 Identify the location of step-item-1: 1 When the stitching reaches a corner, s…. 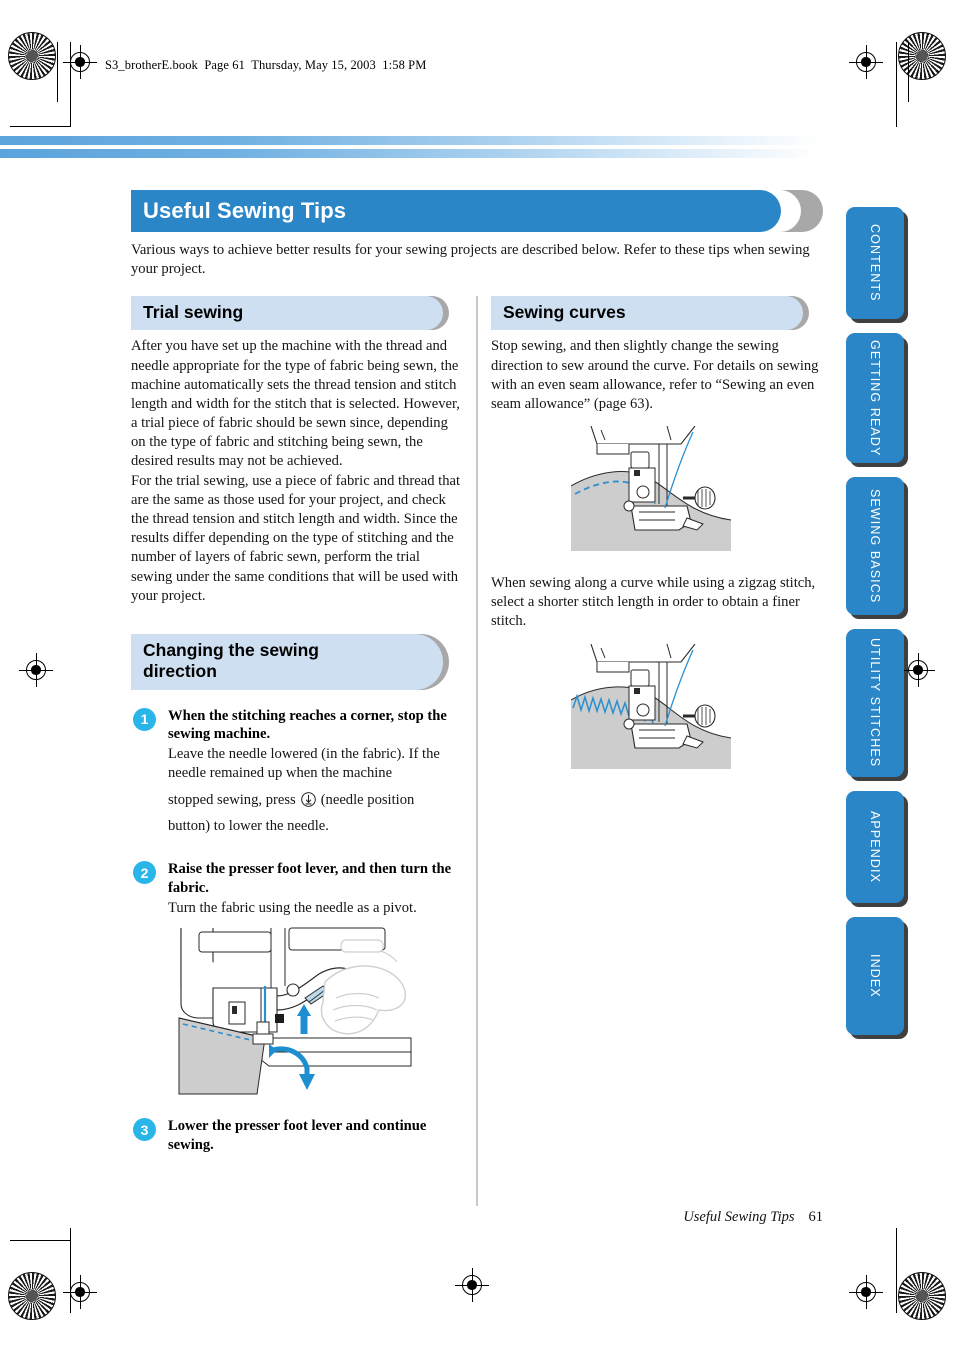
(296, 774).